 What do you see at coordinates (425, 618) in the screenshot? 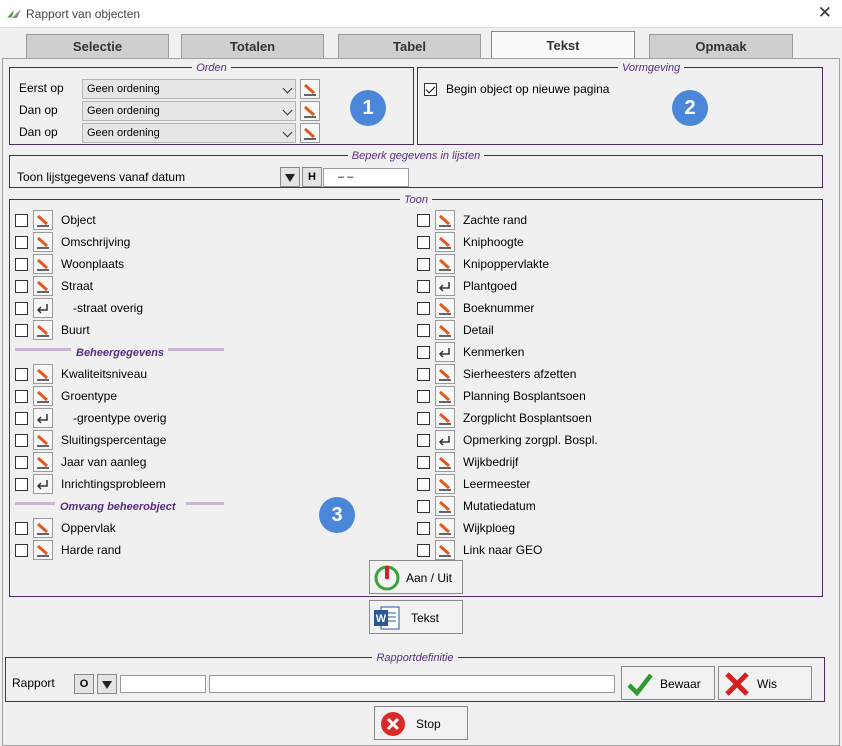
I see `tekst-button-label: Tekst` at bounding box center [425, 618].